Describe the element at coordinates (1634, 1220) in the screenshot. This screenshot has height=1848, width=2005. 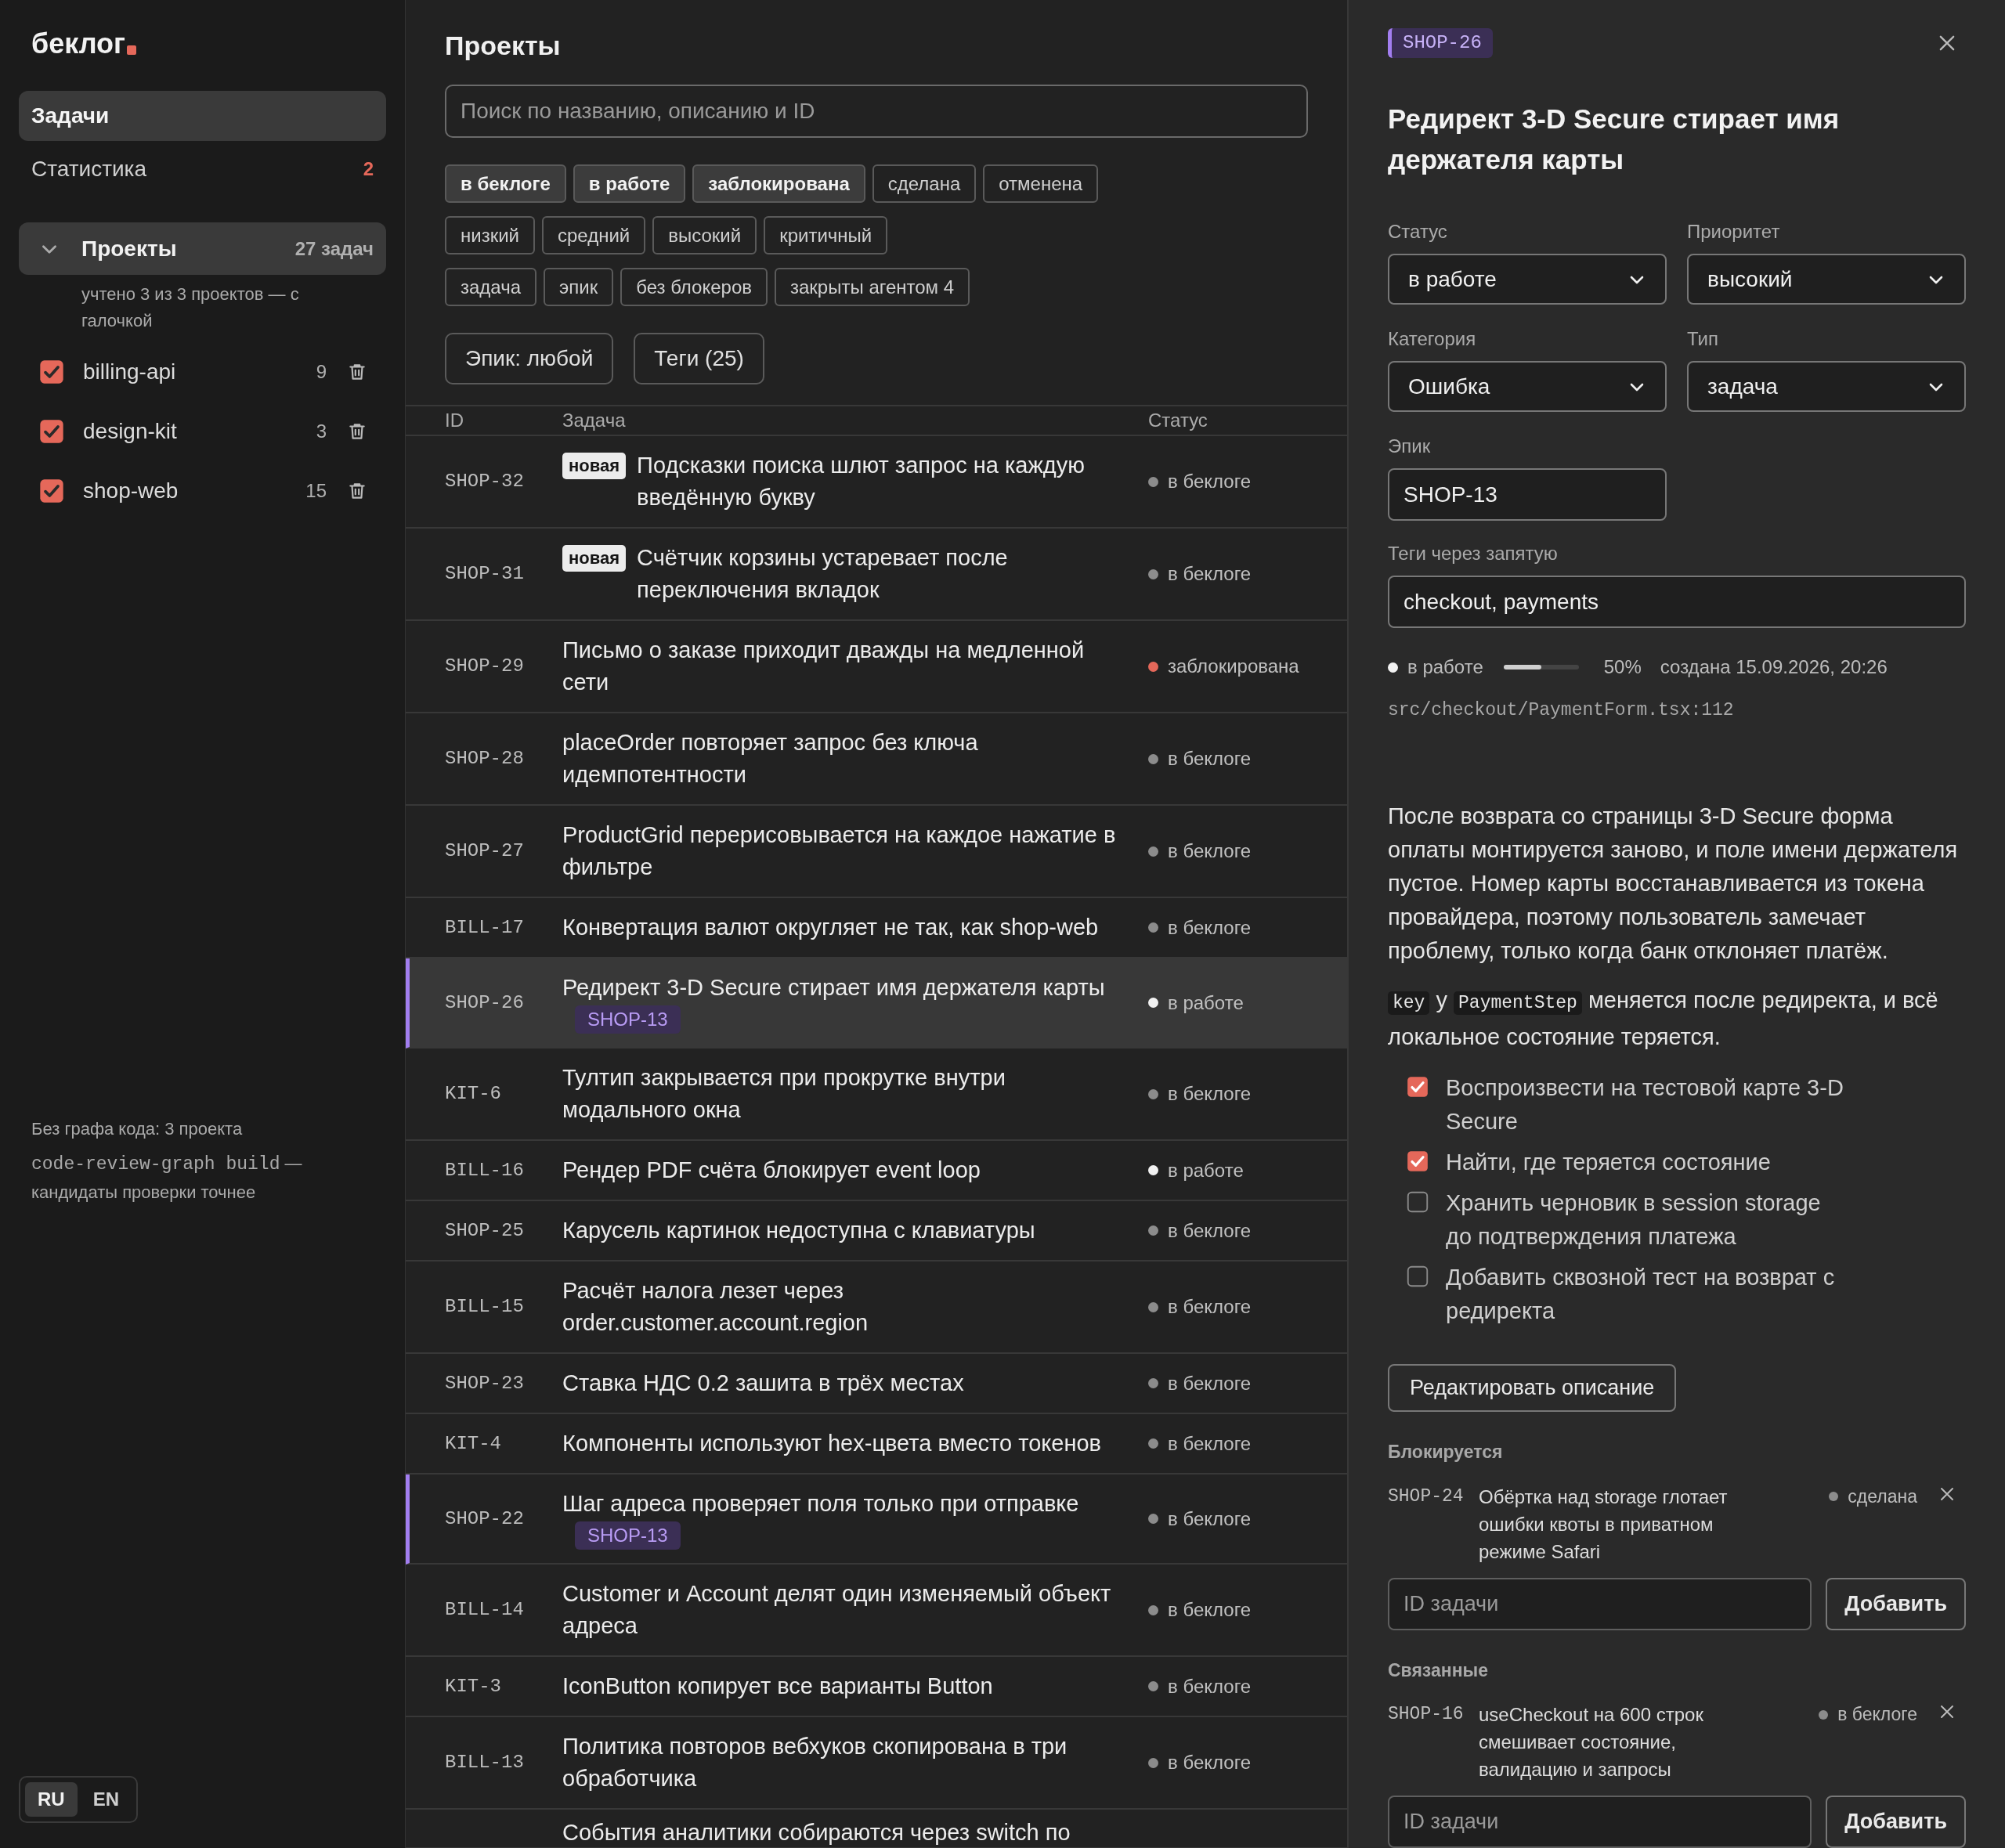
I see `checklist-label: Хранить черновик в session storage до подтверждения платежа` at that location.